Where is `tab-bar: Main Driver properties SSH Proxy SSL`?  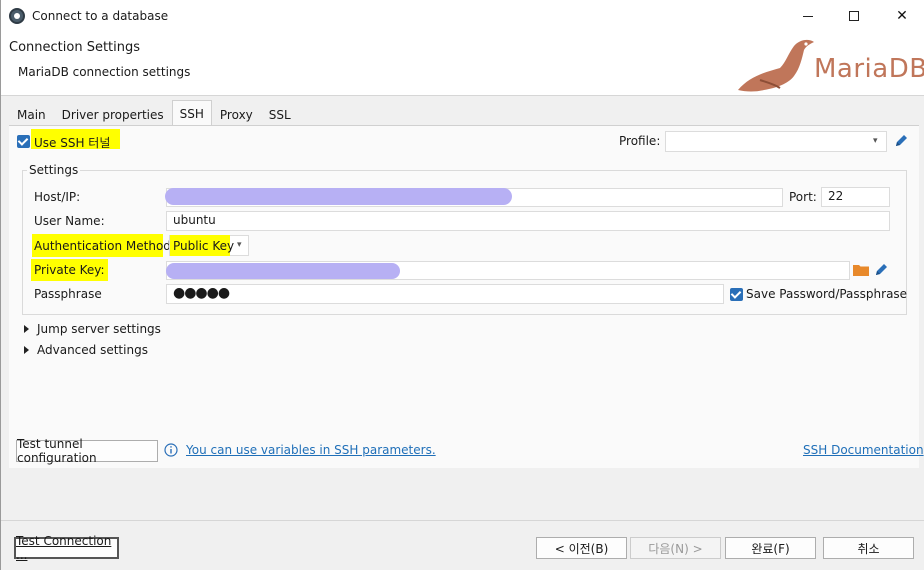
tab-bar: Main Driver properties SSH Proxy SSL is located at coordinates (154, 113).